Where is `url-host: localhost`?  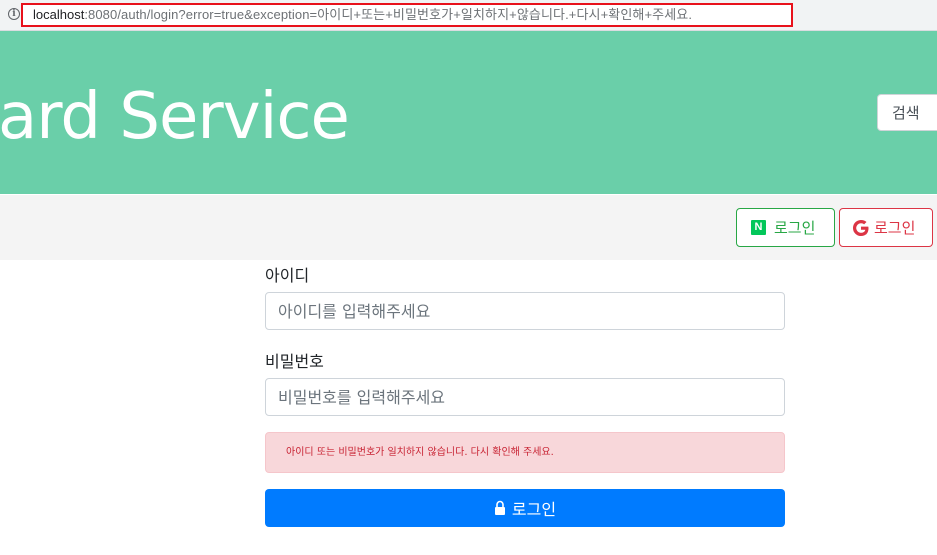
url-host: localhost is located at coordinates (59, 14).